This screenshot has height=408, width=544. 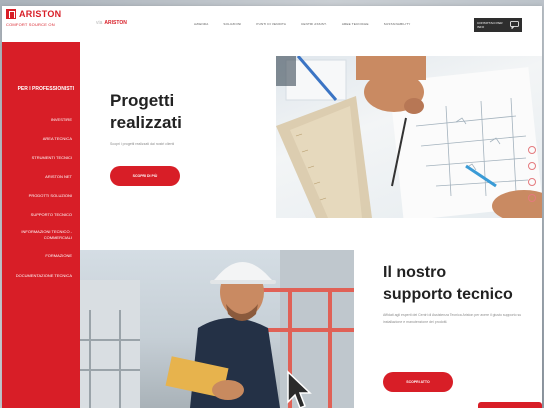 What do you see at coordinates (532, 150) in the screenshot?
I see `facebook-icon` at bounding box center [532, 150].